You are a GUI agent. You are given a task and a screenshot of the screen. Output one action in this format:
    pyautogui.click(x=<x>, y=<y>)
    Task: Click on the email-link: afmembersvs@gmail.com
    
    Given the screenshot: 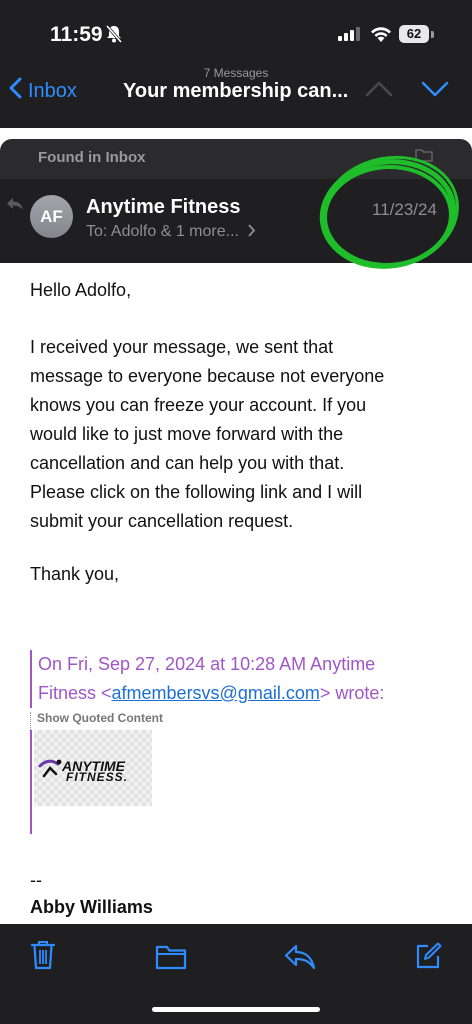 What is the action you would take?
    pyautogui.click(x=216, y=693)
    